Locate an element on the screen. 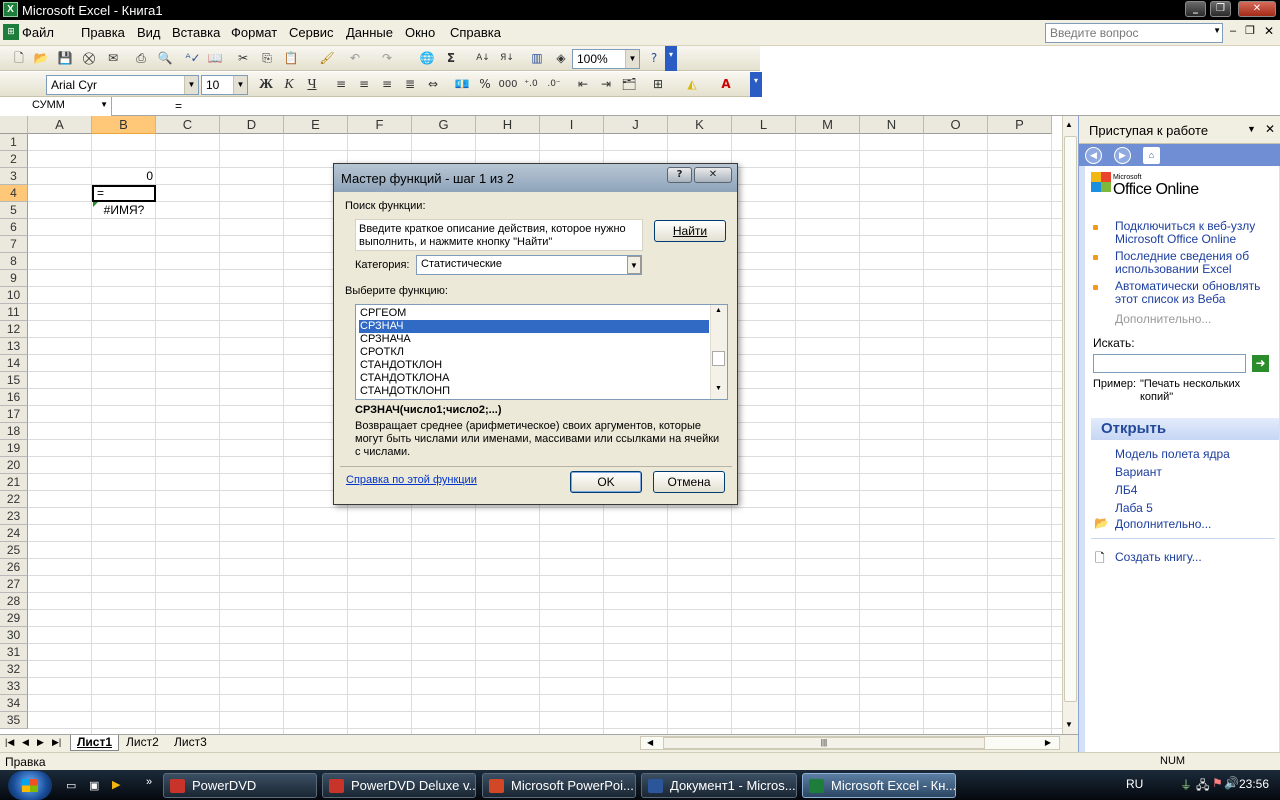 This screenshot has height=800, width=1280. recent-file-4: Лаба 5 is located at coordinates (1134, 508).